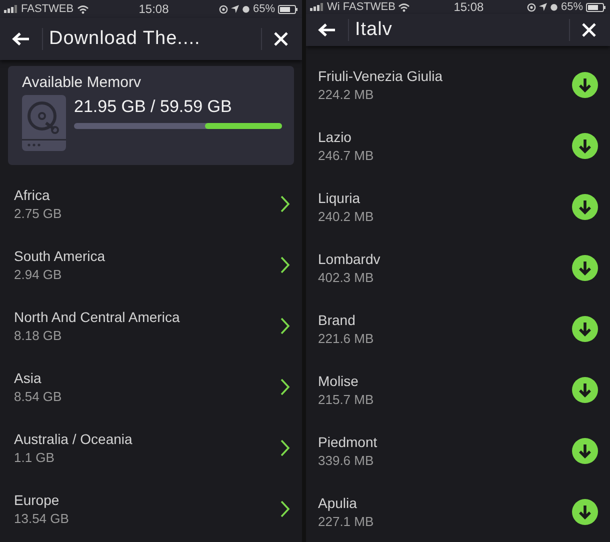  I want to click on memory-label: Available Memorv, so click(82, 82).